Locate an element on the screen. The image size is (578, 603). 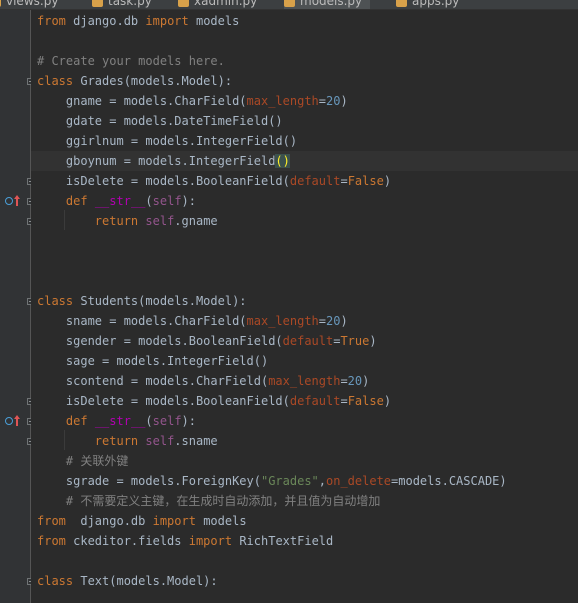
code-line: sage = models.IntegerField() is located at coordinates (304, 361).